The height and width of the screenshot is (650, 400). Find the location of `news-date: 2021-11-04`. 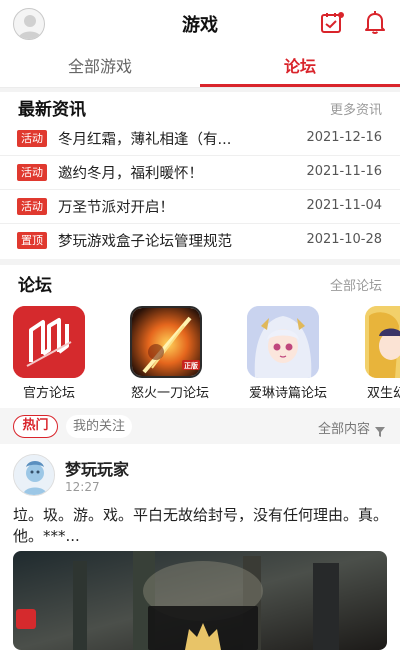

news-date: 2021-11-04 is located at coordinates (344, 205).